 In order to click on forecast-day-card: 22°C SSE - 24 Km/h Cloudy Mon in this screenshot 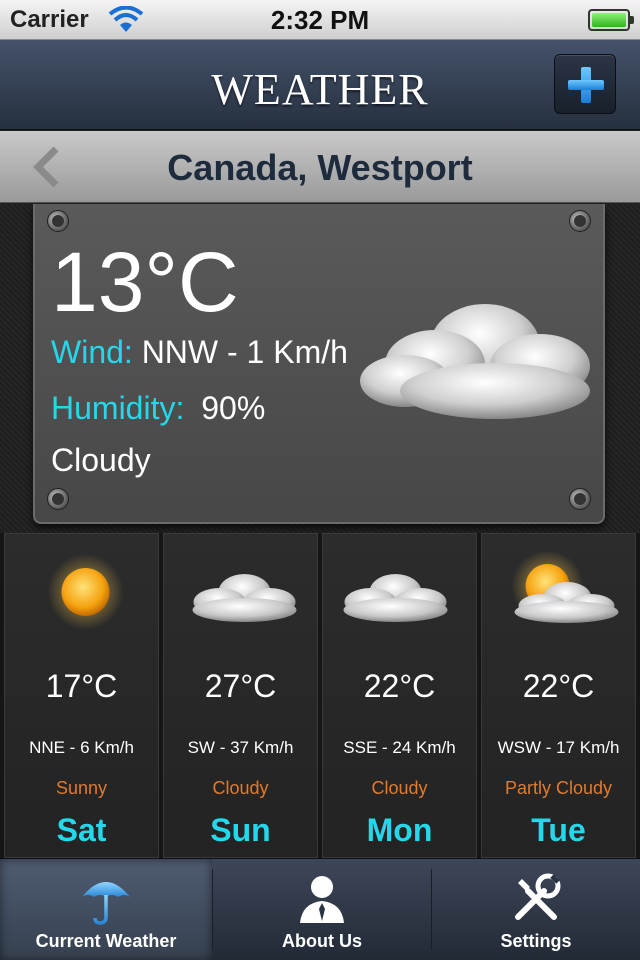, I will do `click(399, 695)`.